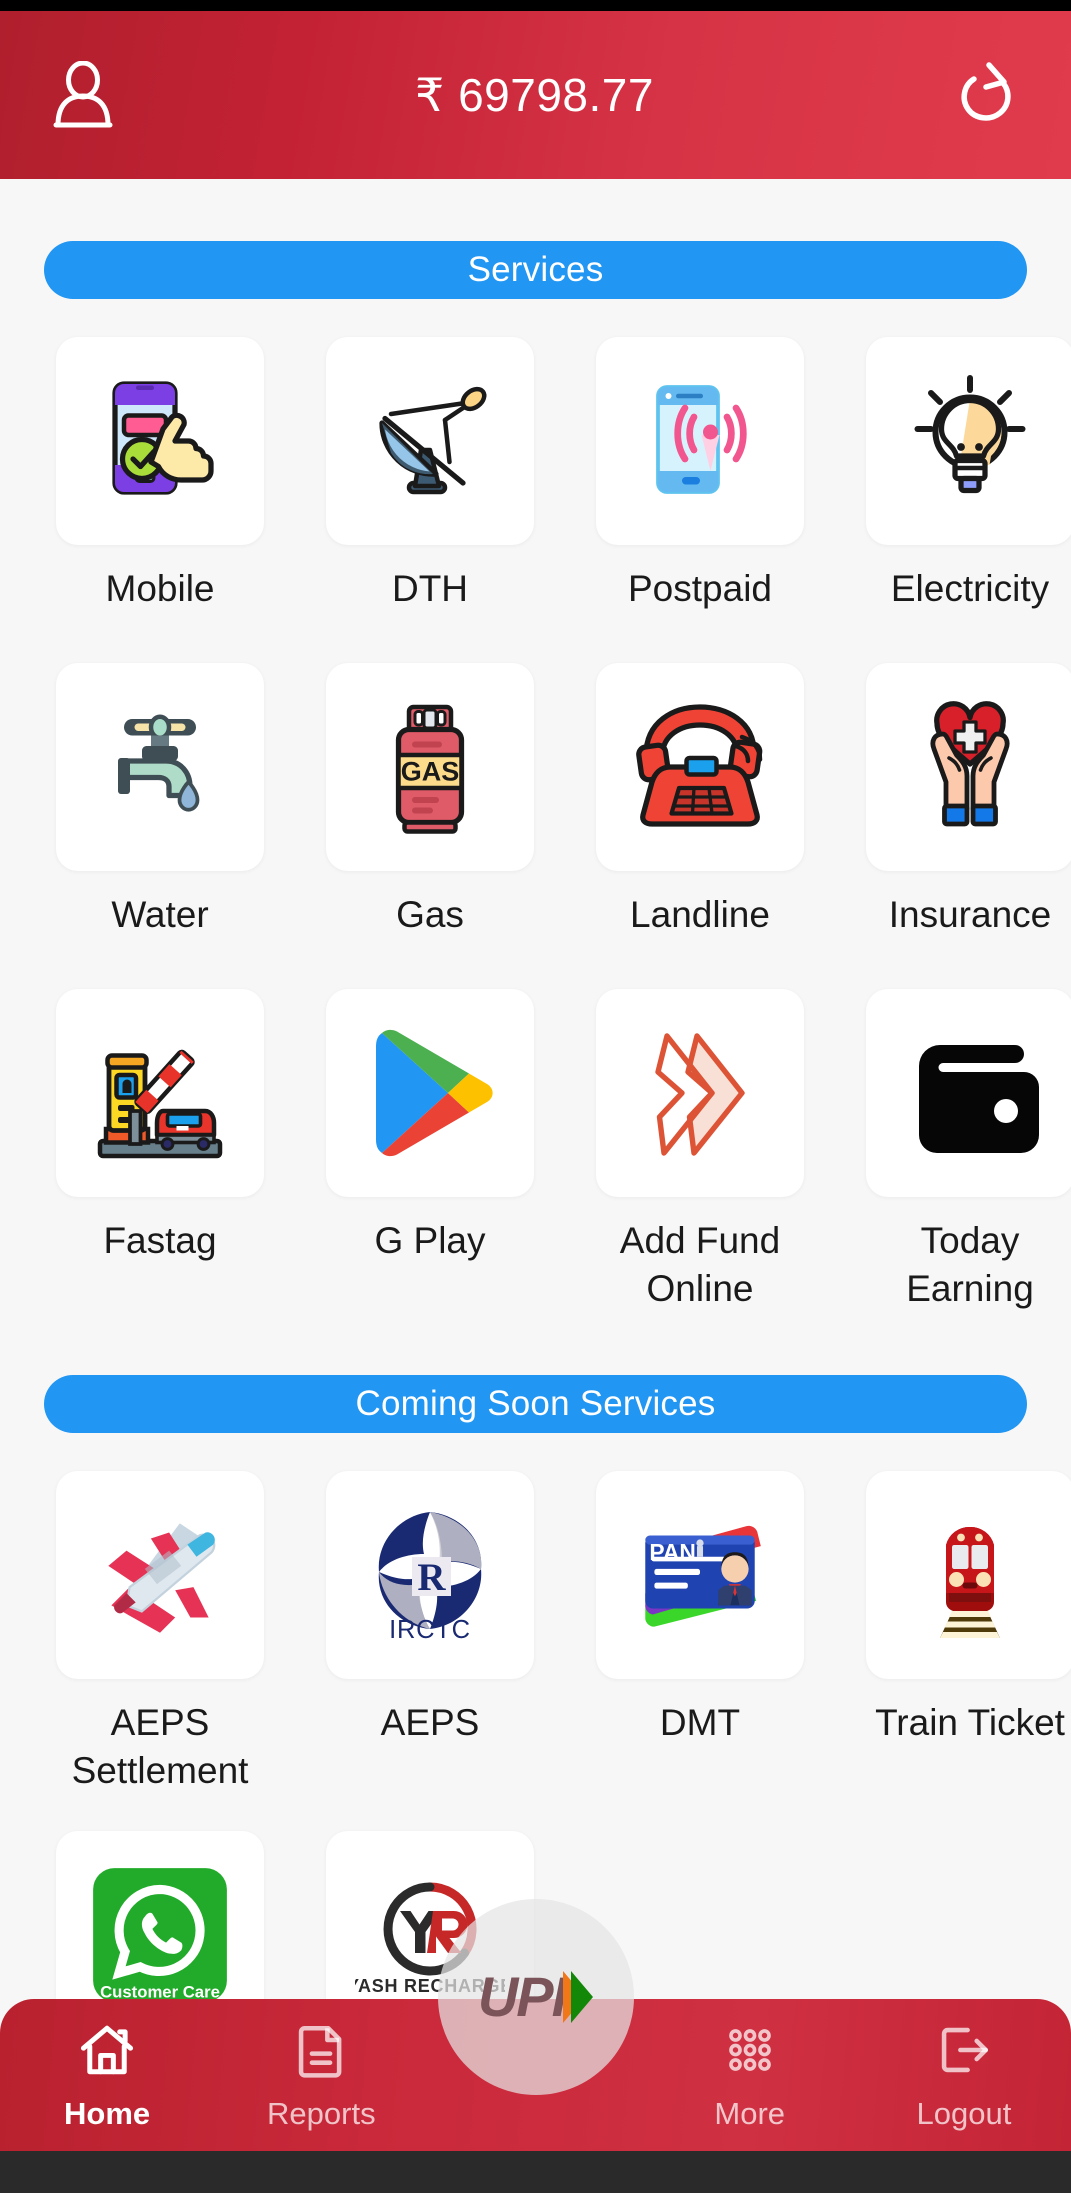  What do you see at coordinates (321, 2113) in the screenshot?
I see `nav-label: Reports` at bounding box center [321, 2113].